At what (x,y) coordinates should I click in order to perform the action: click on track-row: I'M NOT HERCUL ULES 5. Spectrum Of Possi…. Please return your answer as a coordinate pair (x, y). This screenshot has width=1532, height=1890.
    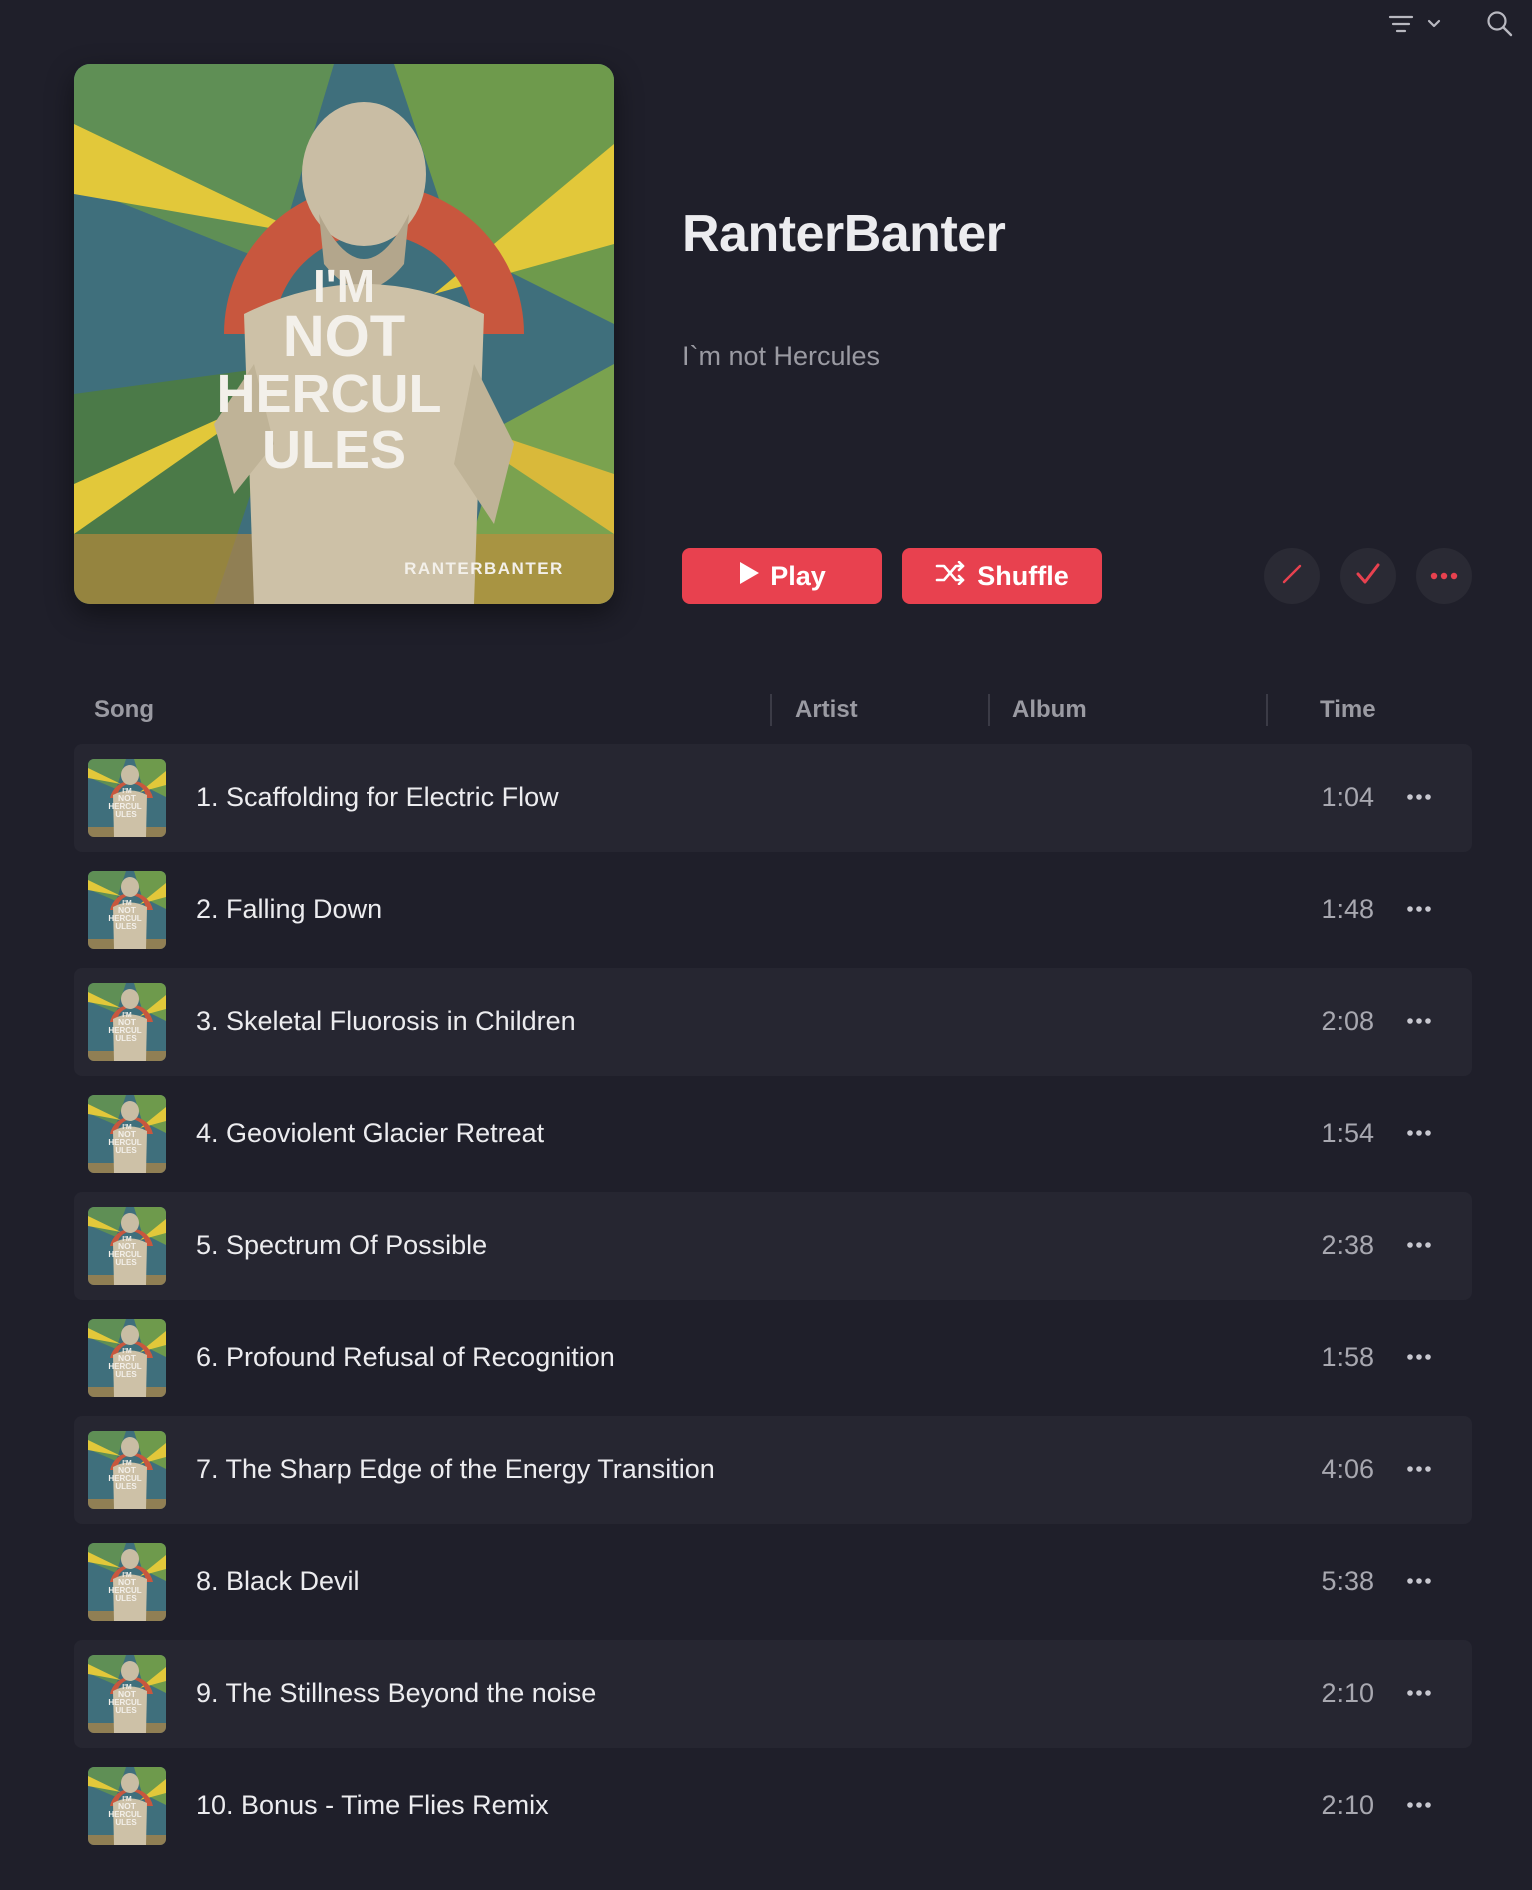
    Looking at the image, I should click on (773, 1246).